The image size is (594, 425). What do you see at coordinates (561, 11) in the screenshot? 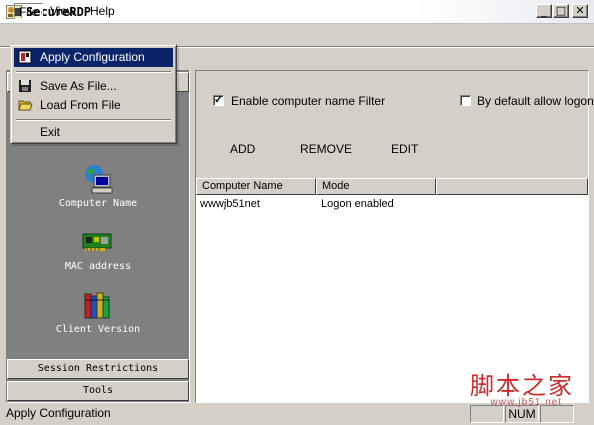
I see `maximize-button: □` at bounding box center [561, 11].